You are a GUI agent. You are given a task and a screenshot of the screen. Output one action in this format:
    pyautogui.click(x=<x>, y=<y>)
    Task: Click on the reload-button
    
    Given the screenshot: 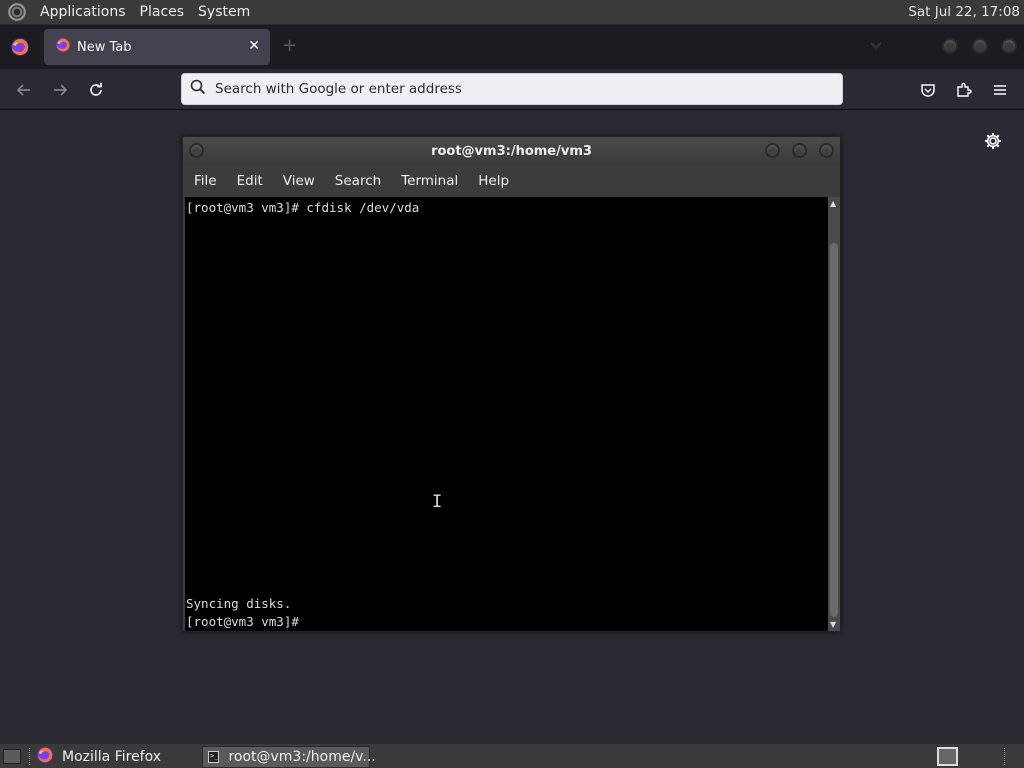 What is the action you would take?
    pyautogui.click(x=96, y=90)
    